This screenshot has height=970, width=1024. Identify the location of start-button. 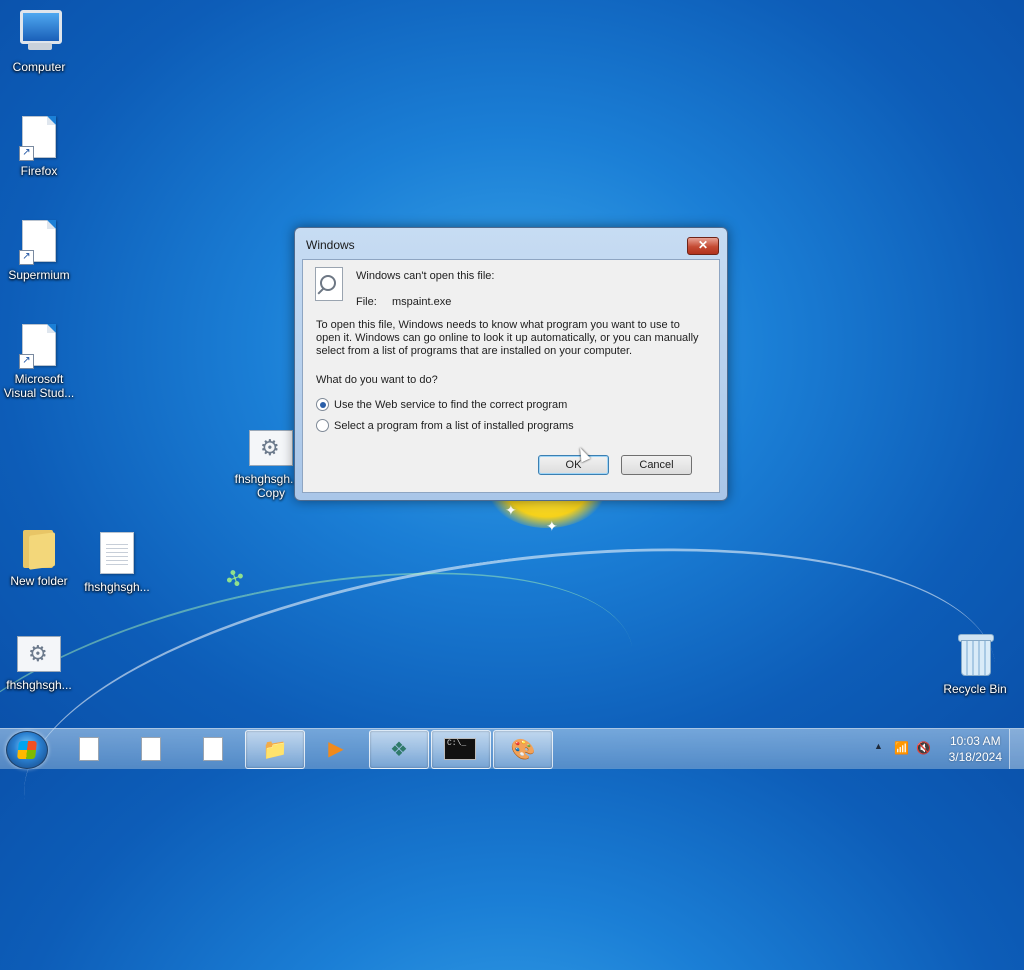
(27, 750).